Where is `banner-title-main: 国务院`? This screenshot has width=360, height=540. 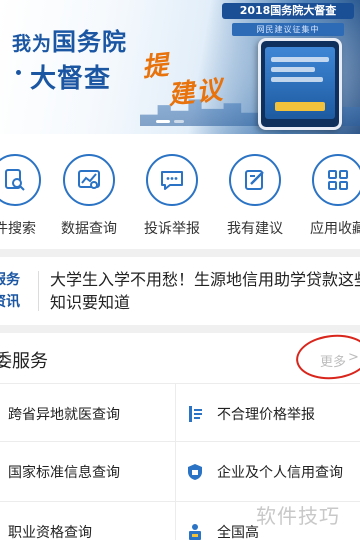
banner-title-main: 国务院 is located at coordinates (90, 42).